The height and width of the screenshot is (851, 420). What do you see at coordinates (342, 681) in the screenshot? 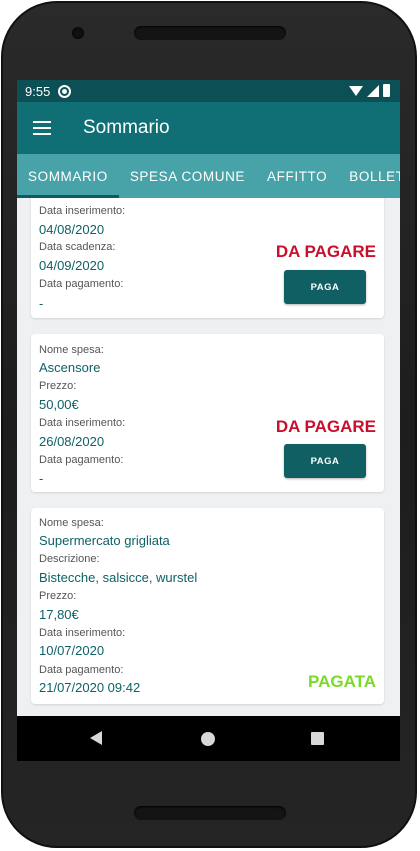
I see `status-badge: PAGATA` at bounding box center [342, 681].